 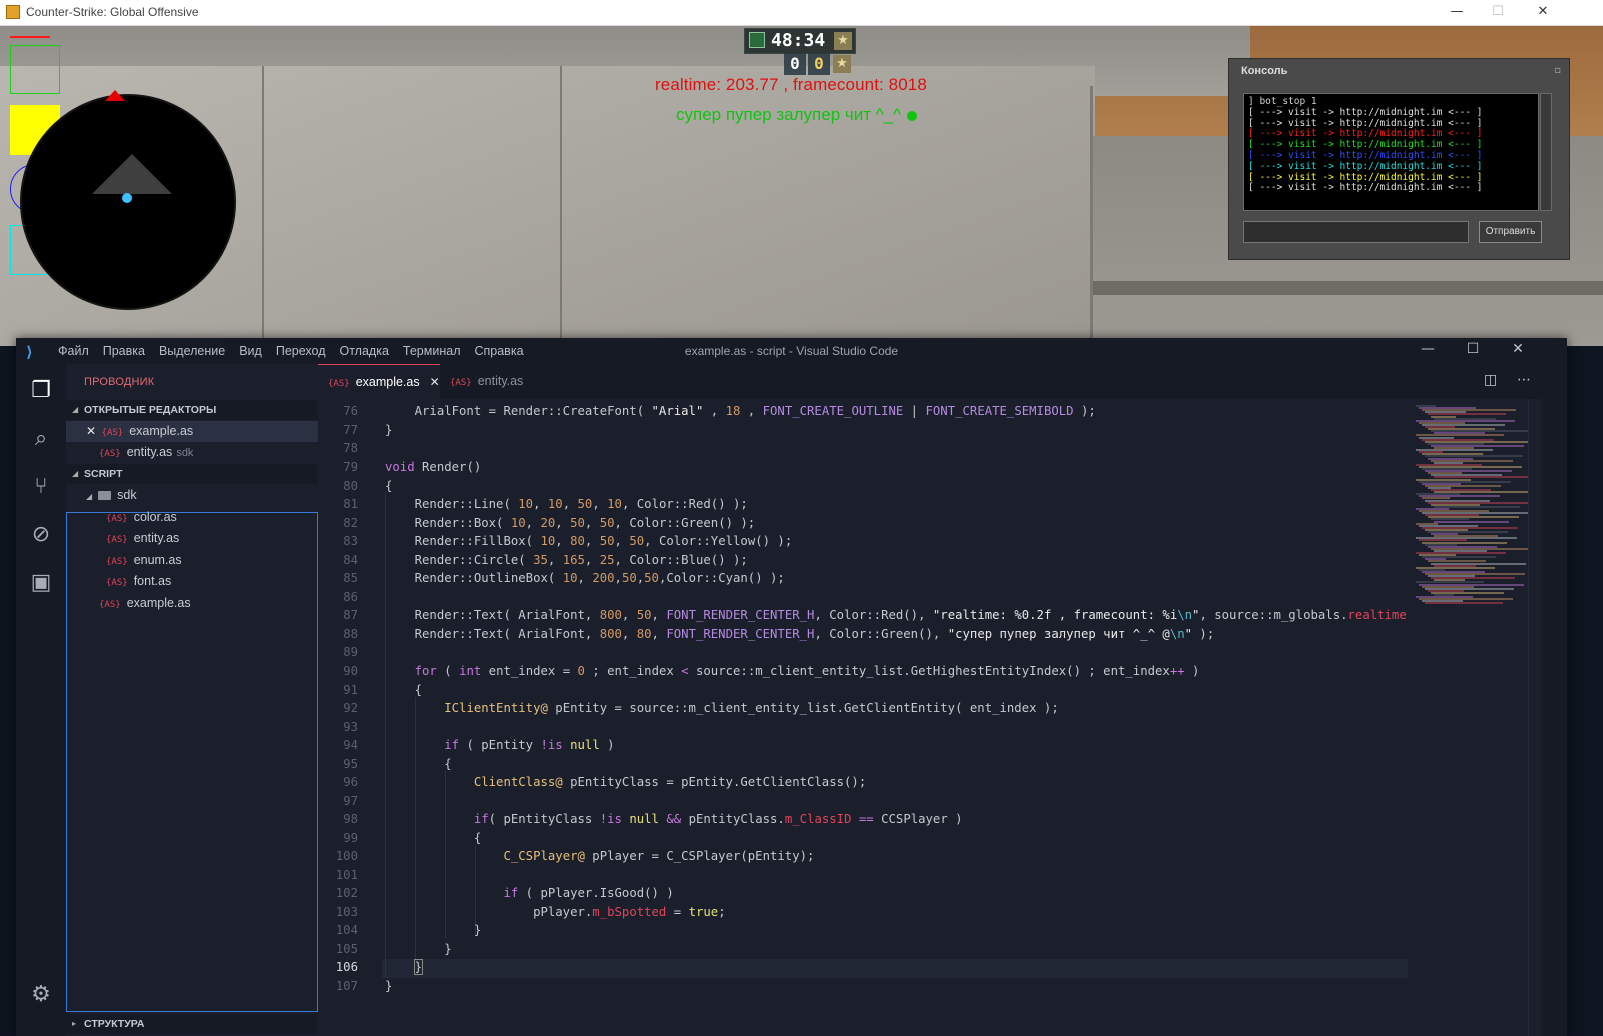 What do you see at coordinates (74, 1023) in the screenshot?
I see `chevron-right-icon: ▸` at bounding box center [74, 1023].